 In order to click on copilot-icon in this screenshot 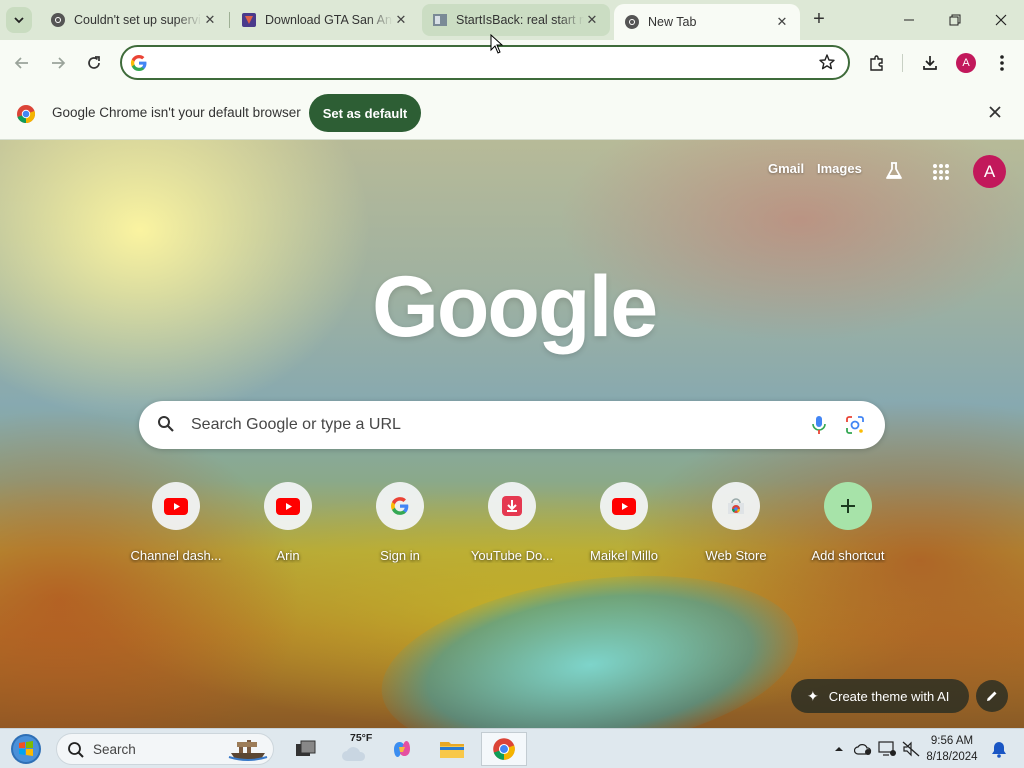, I will do `click(402, 749)`.